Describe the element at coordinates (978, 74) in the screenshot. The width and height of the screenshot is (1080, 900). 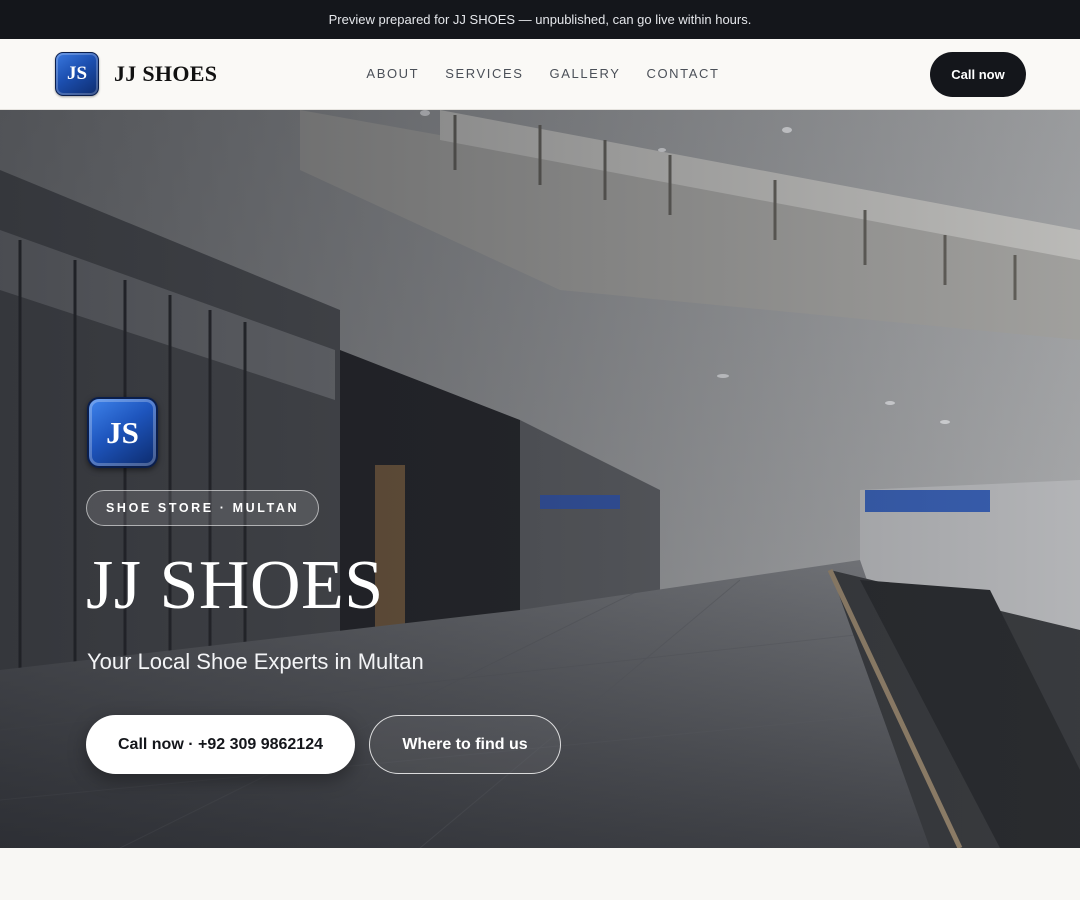
I see `header-call-button: Call now` at that location.